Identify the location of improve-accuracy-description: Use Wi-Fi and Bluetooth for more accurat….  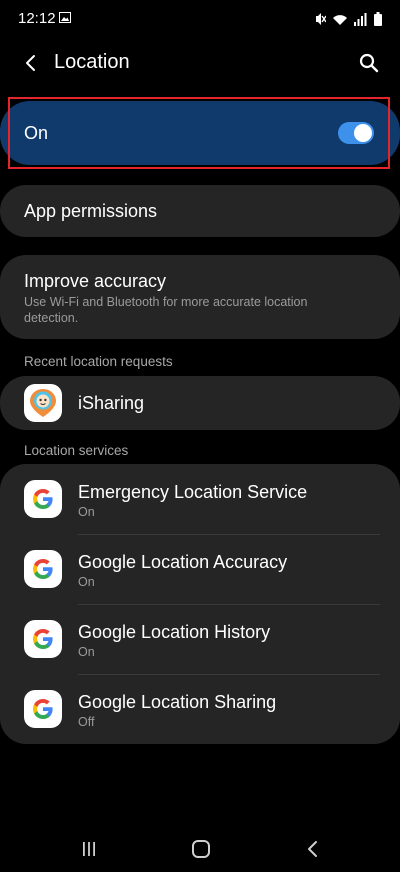
(166, 310).